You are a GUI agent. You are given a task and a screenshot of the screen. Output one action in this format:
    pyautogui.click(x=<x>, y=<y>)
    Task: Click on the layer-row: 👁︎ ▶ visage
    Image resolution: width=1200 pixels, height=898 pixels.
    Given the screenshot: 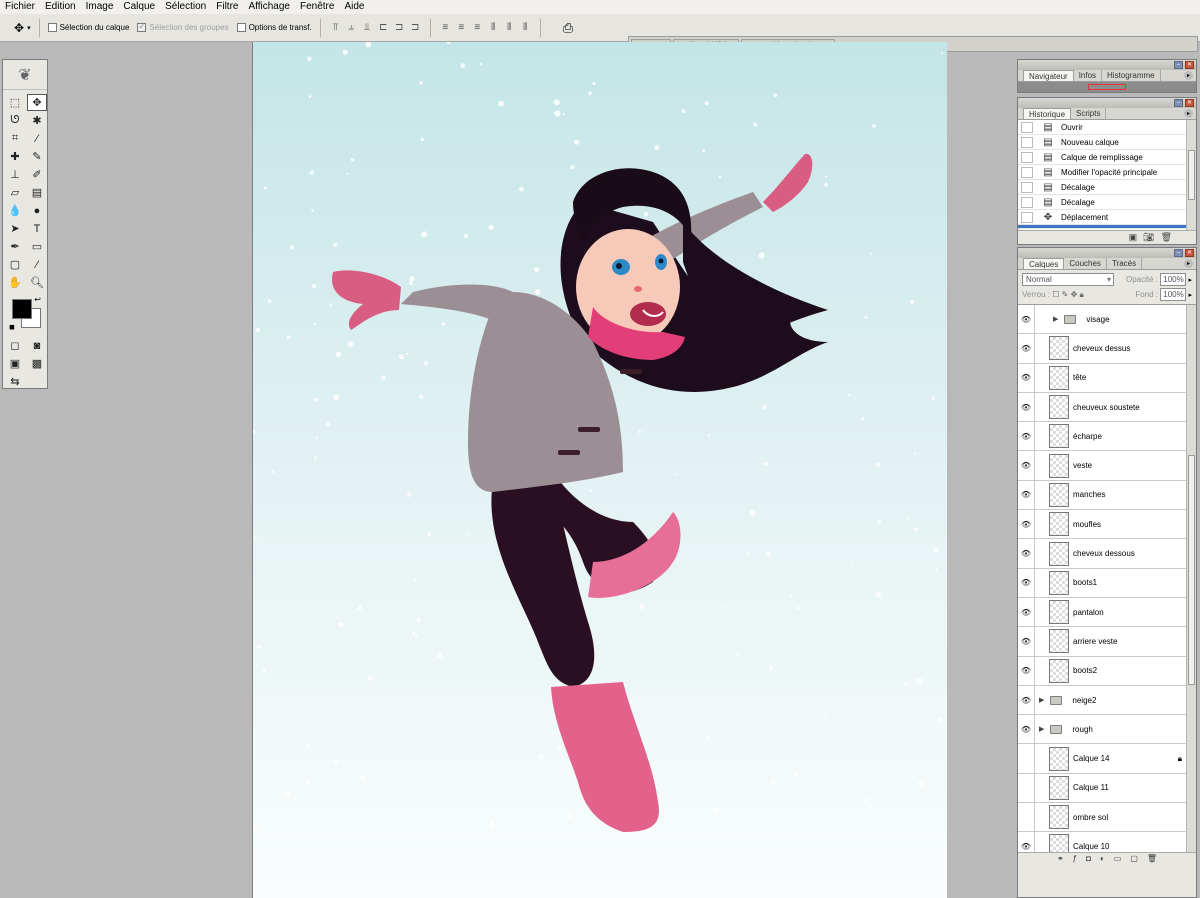 What is the action you would take?
    pyautogui.click(x=1107, y=320)
    